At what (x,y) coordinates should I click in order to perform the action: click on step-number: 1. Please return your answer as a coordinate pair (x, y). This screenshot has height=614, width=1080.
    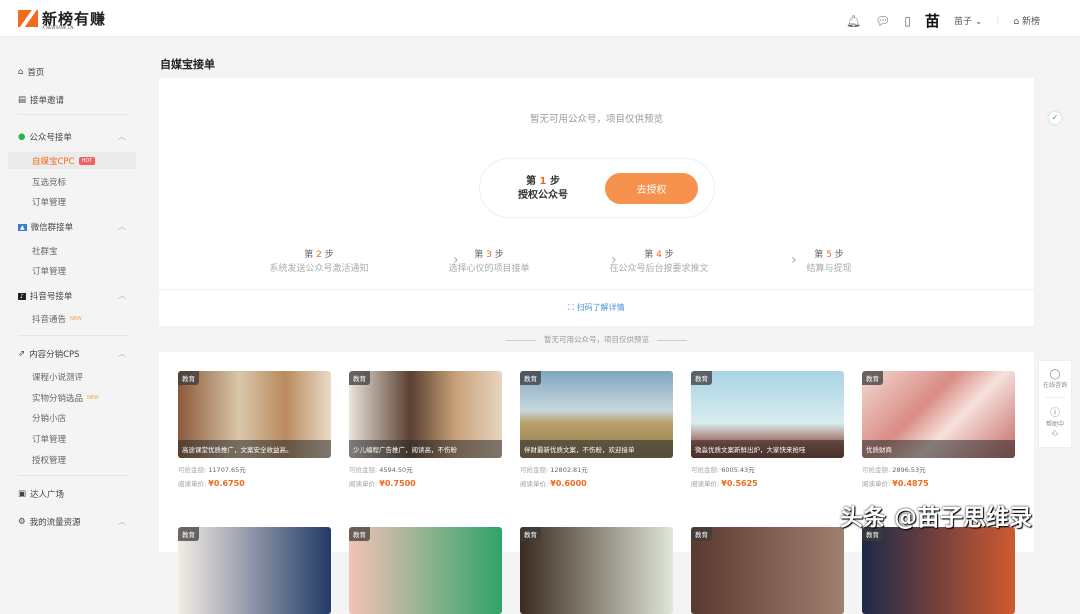
    Looking at the image, I should click on (543, 181).